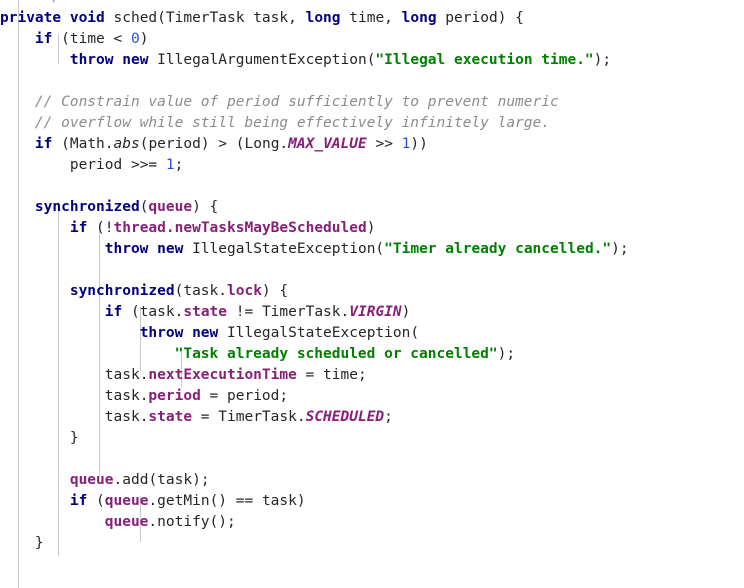 This screenshot has height=588, width=744. What do you see at coordinates (327, 144) in the screenshot?
I see `code-token-constant: MAX_VALUE` at bounding box center [327, 144].